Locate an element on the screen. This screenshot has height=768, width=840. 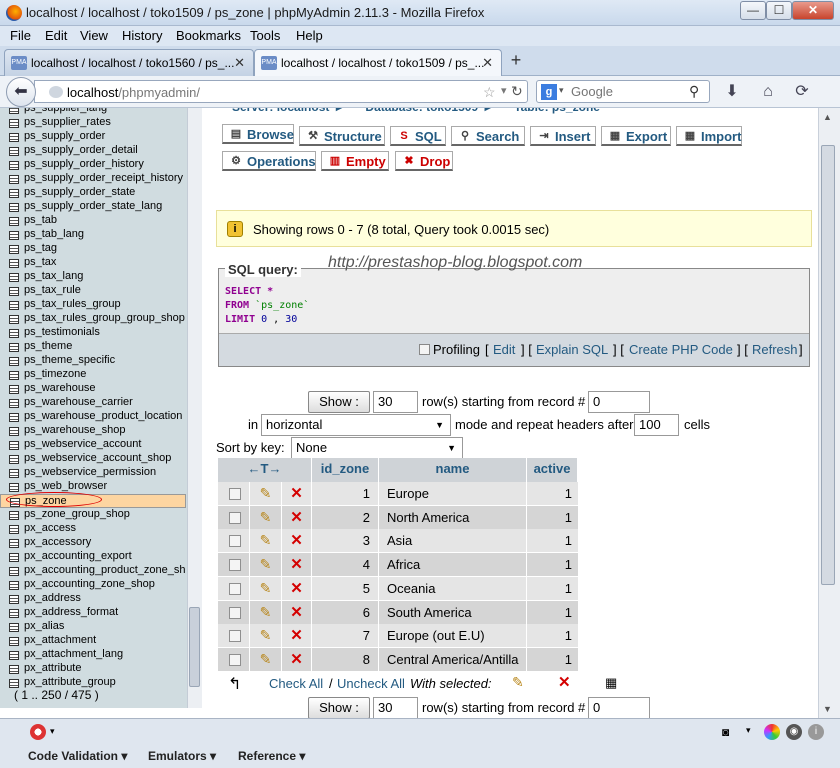
show-button: Show : is located at coordinates (339, 402).